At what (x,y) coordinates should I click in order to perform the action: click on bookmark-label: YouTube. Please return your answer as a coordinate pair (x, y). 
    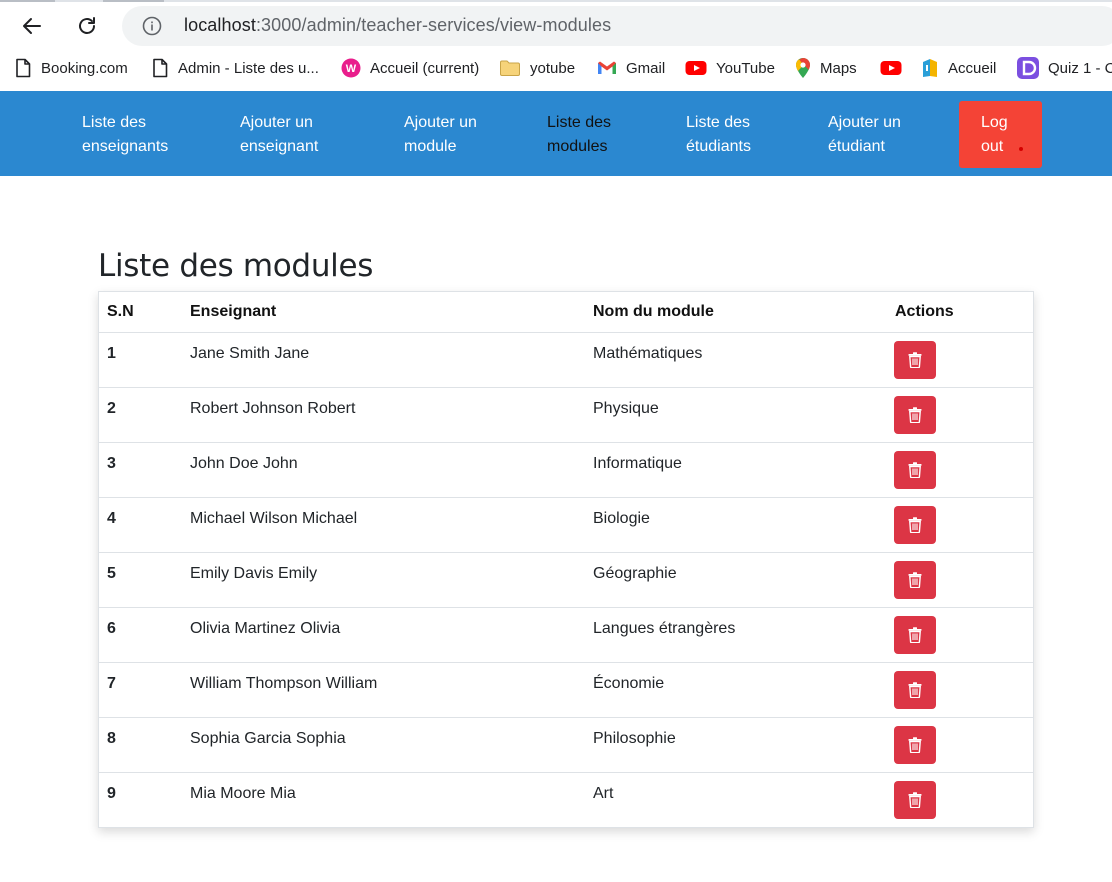
    Looking at the image, I should click on (745, 68).